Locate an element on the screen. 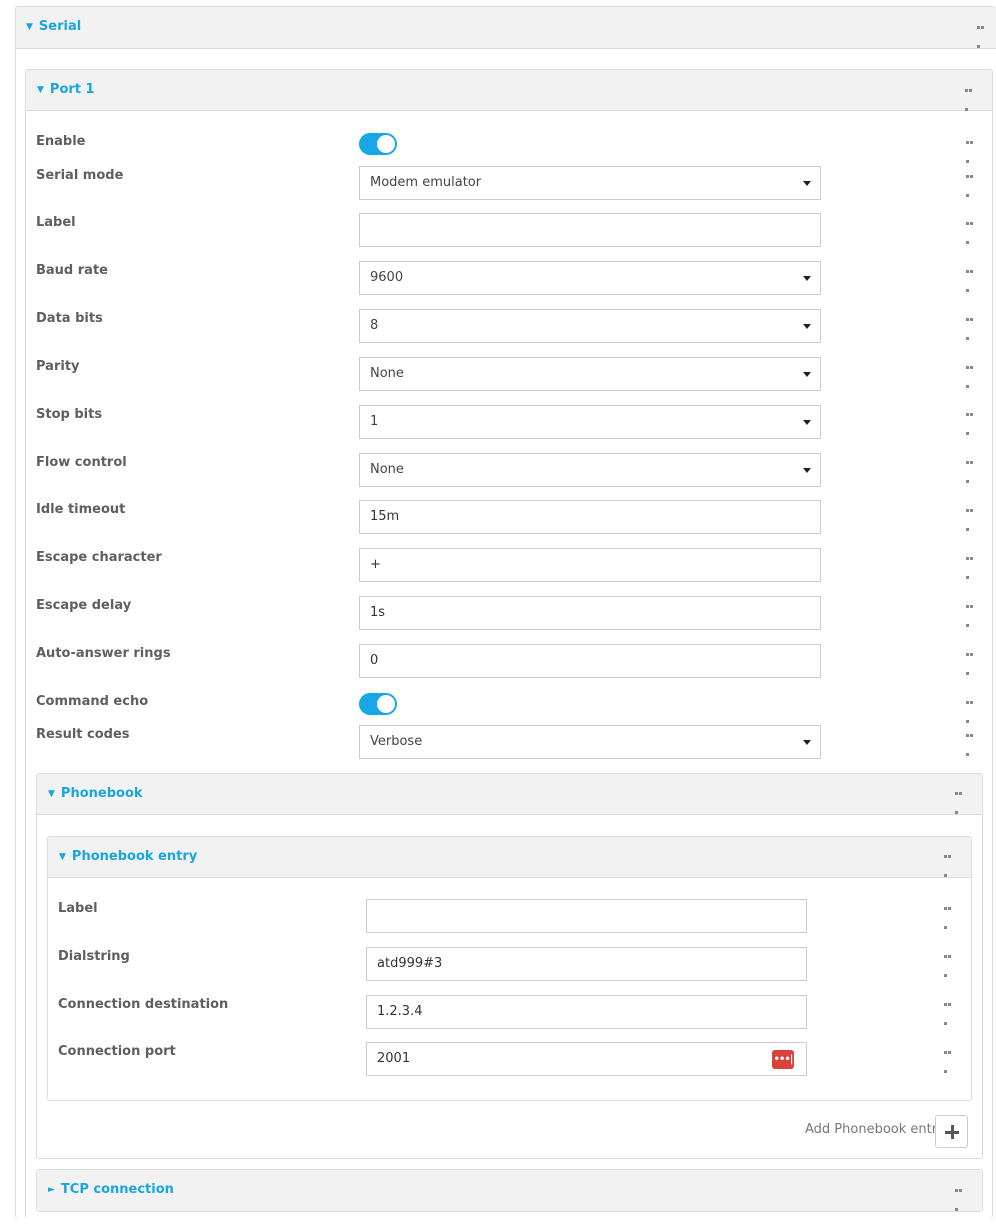 Image resolution: width=996 pixels, height=1227 pixels. data-bits-value: 8 is located at coordinates (374, 325).